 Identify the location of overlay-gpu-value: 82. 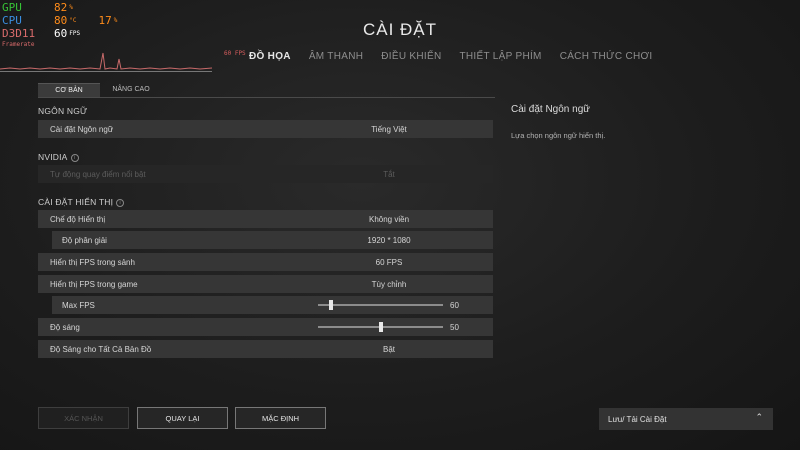
(61, 7).